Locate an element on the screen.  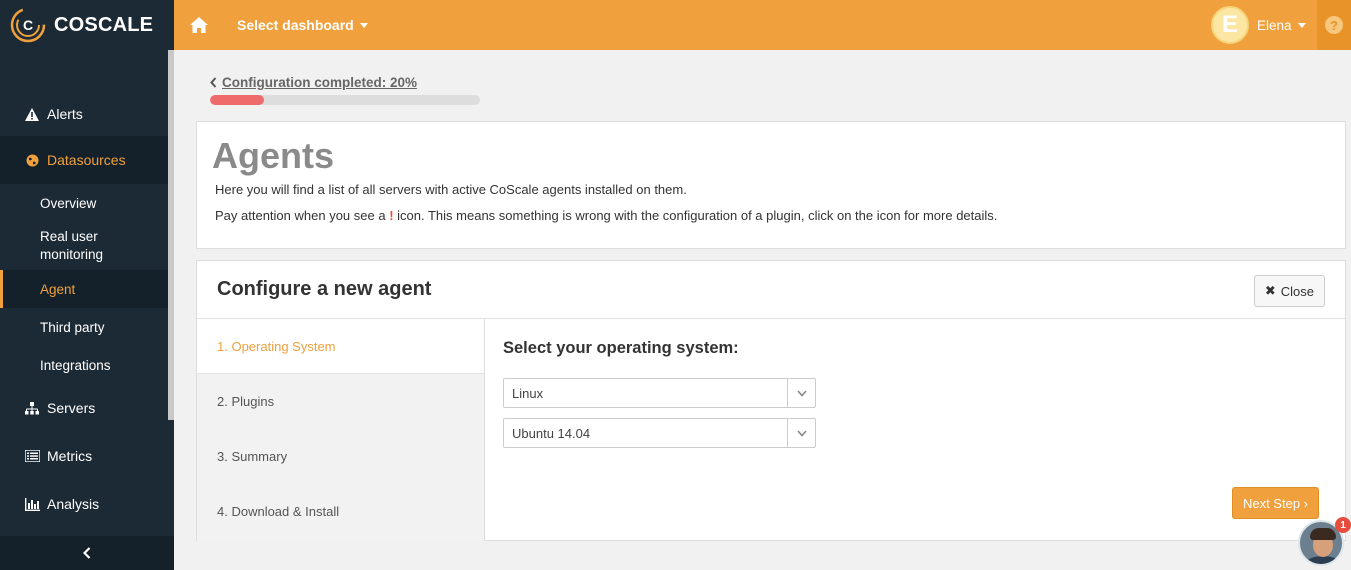
sidebar-subitem-real-user-monitoring: Real user monitoring is located at coordinates (65, 246).